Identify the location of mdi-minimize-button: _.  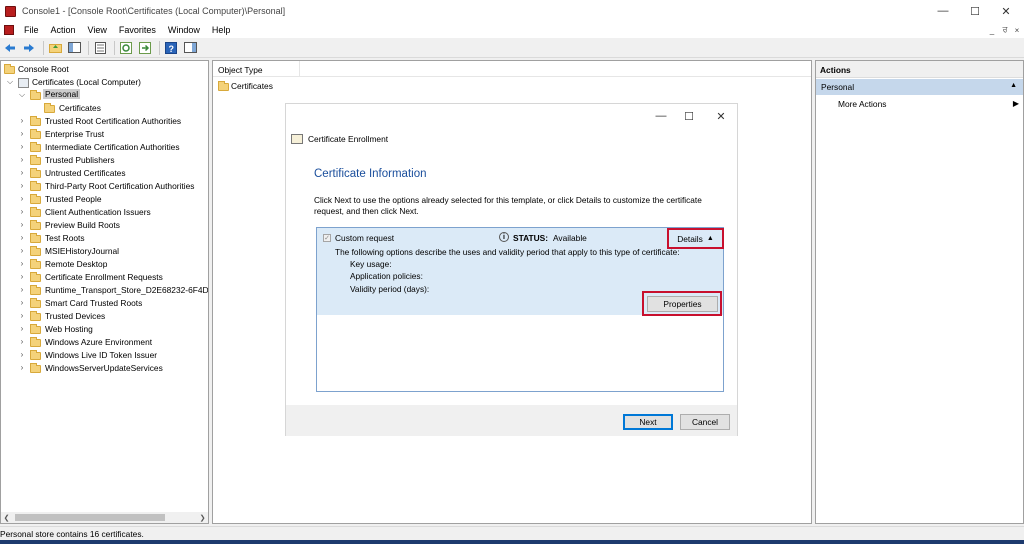
(992, 30).